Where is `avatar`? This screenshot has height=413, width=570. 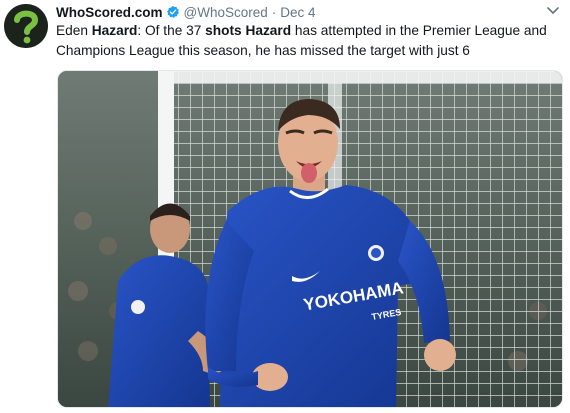
avatar is located at coordinates (26, 26).